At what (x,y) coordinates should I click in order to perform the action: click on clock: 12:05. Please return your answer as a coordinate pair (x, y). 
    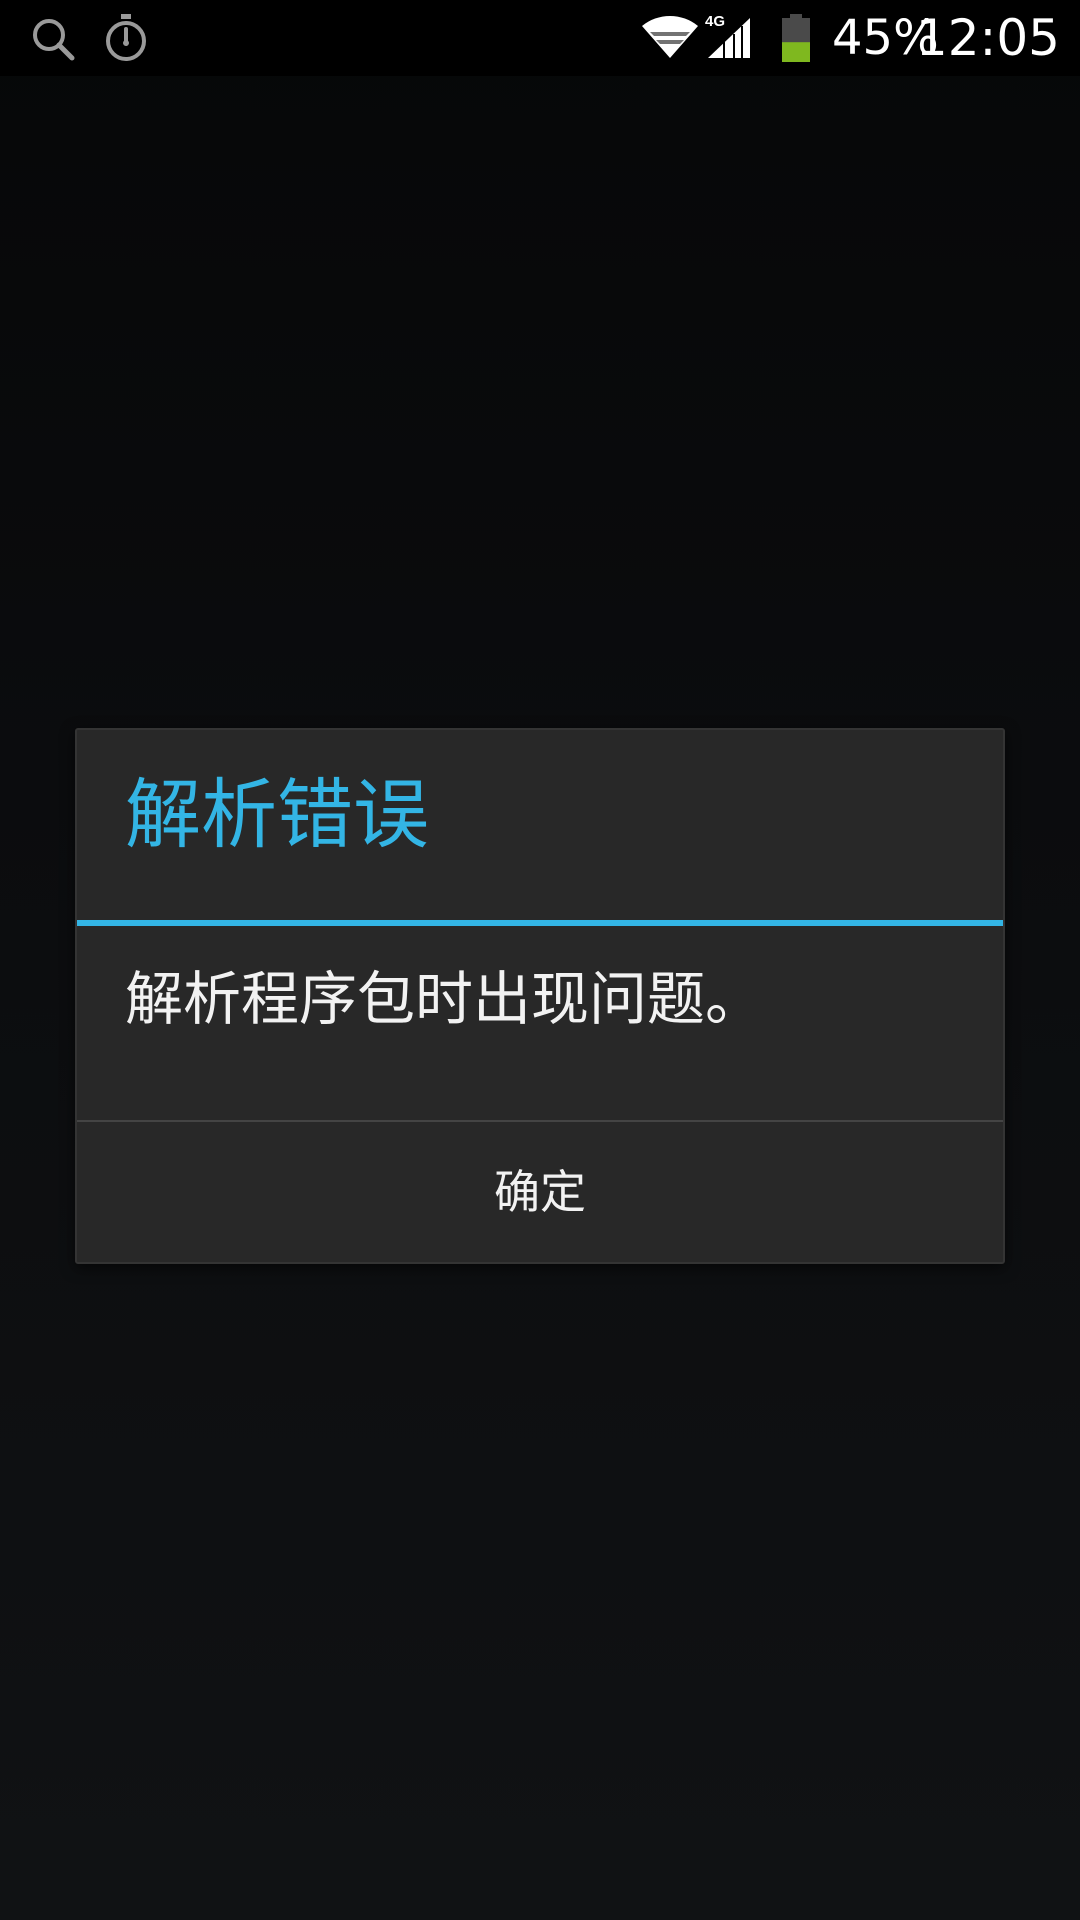
    Looking at the image, I should click on (987, 38).